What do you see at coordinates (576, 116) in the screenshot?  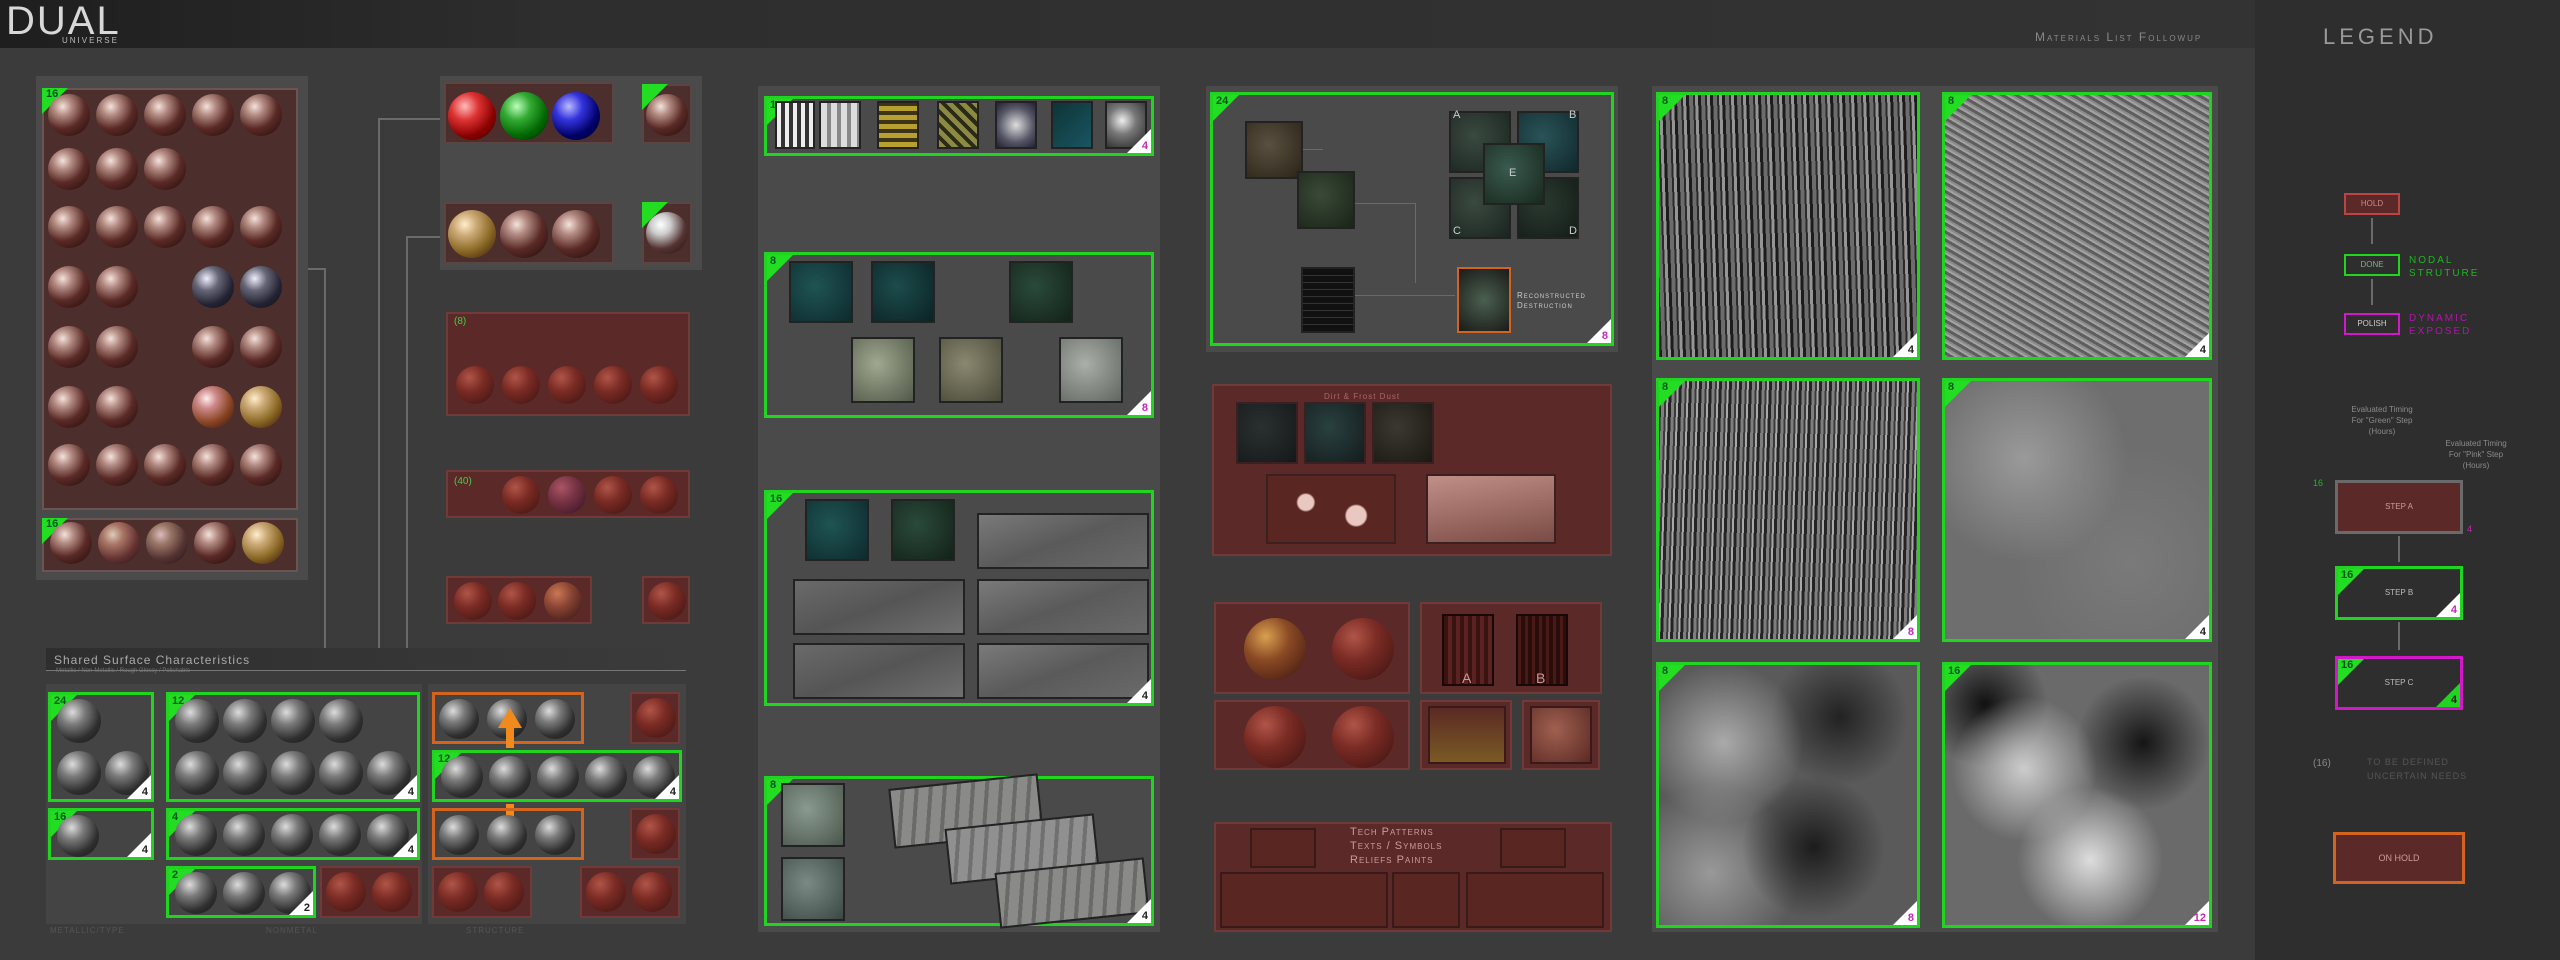 I see `blue-sphere` at bounding box center [576, 116].